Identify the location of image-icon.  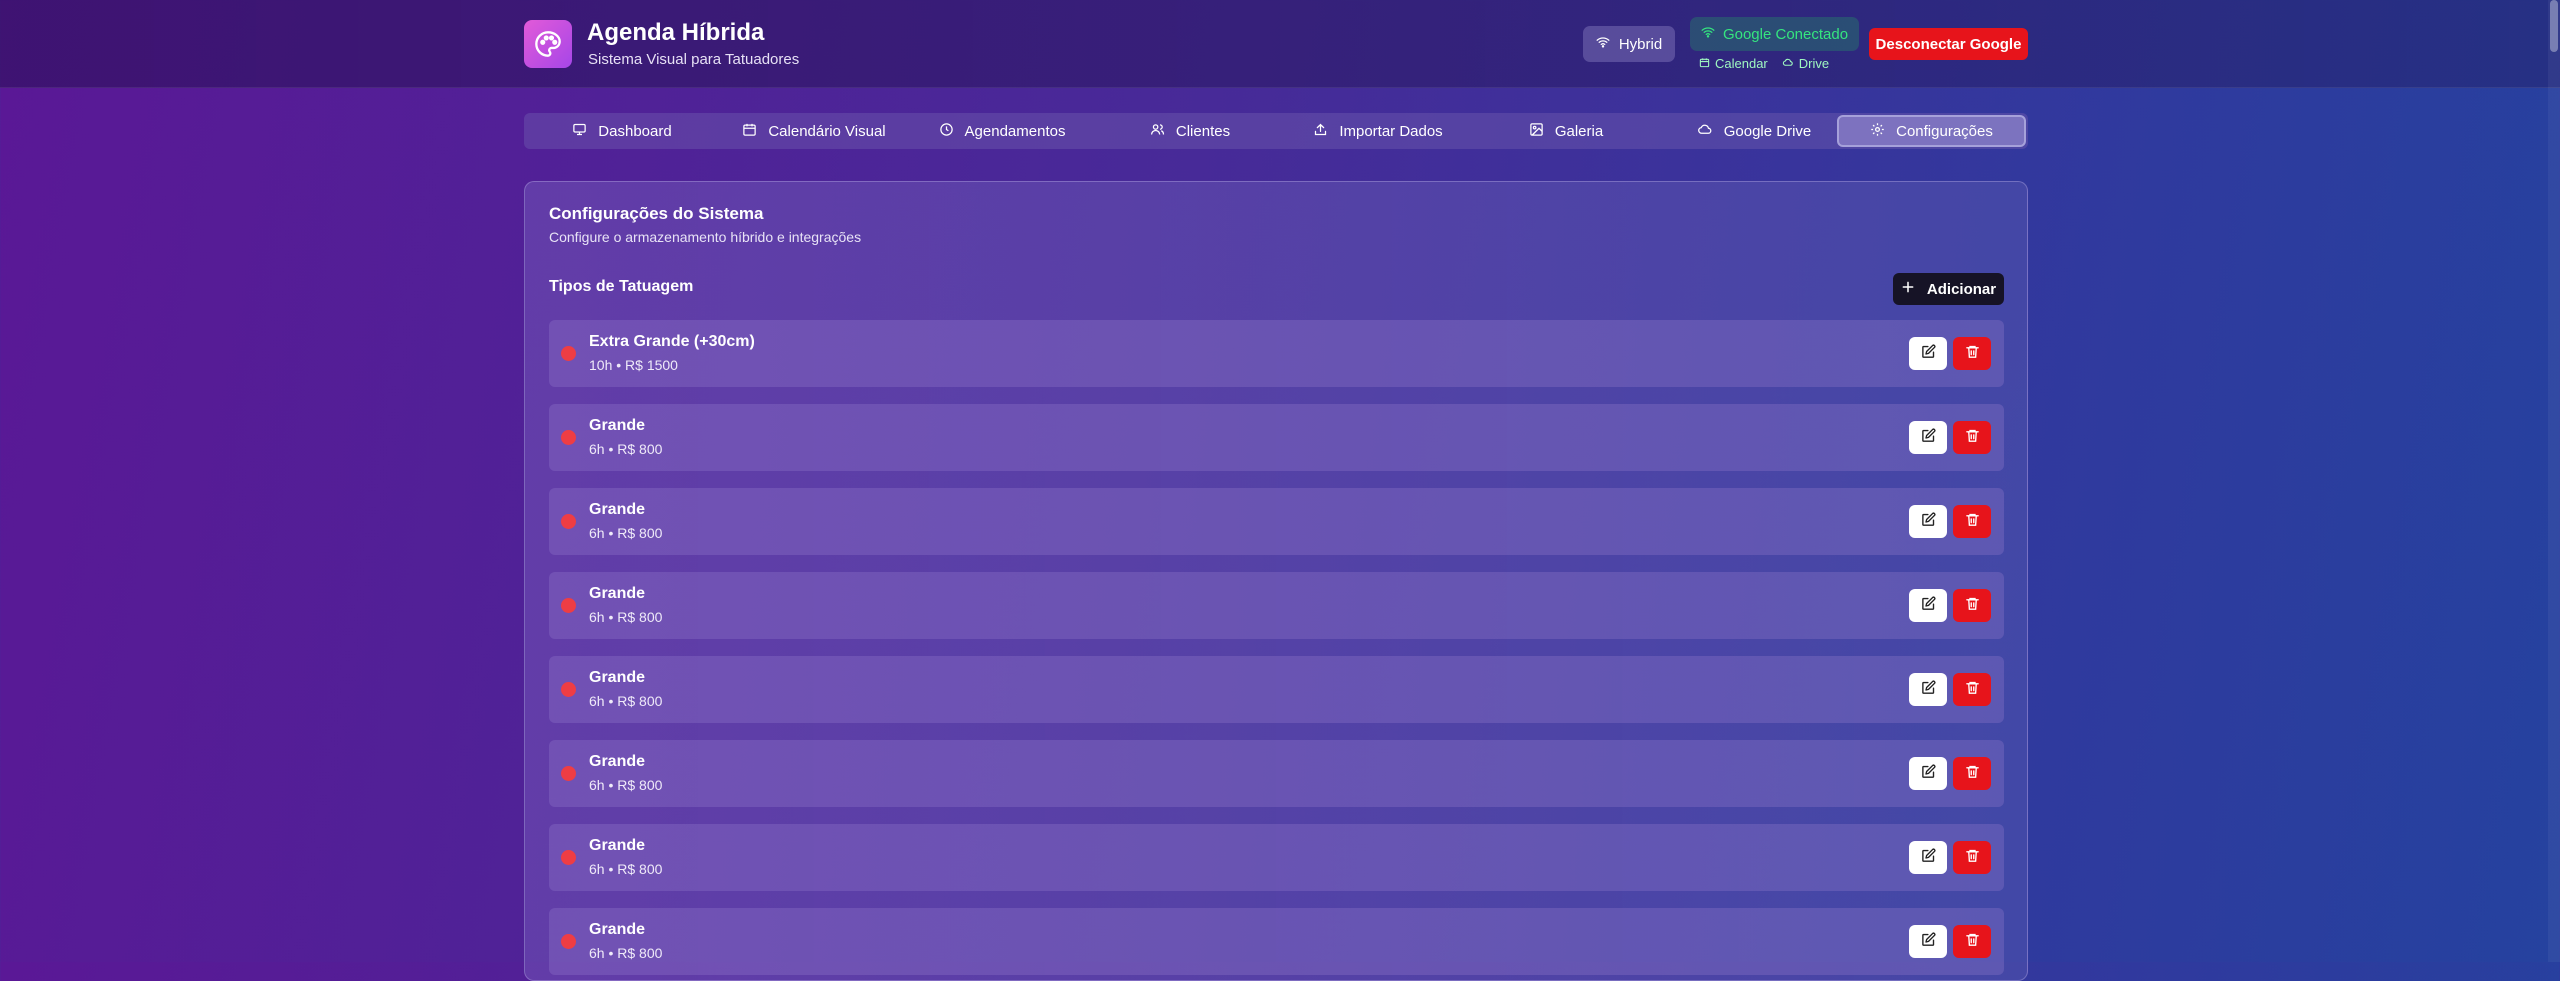
(1536, 131).